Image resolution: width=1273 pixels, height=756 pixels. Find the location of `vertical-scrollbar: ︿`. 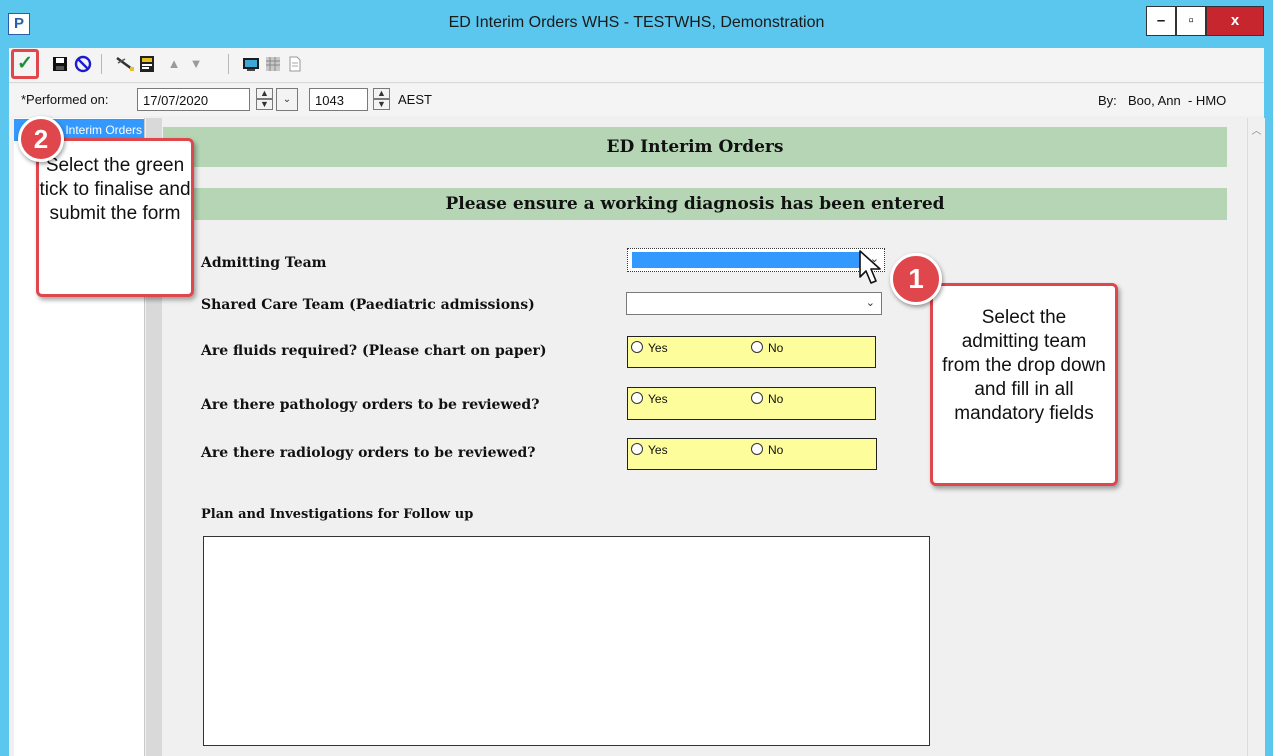

vertical-scrollbar: ︿ is located at coordinates (1256, 437).